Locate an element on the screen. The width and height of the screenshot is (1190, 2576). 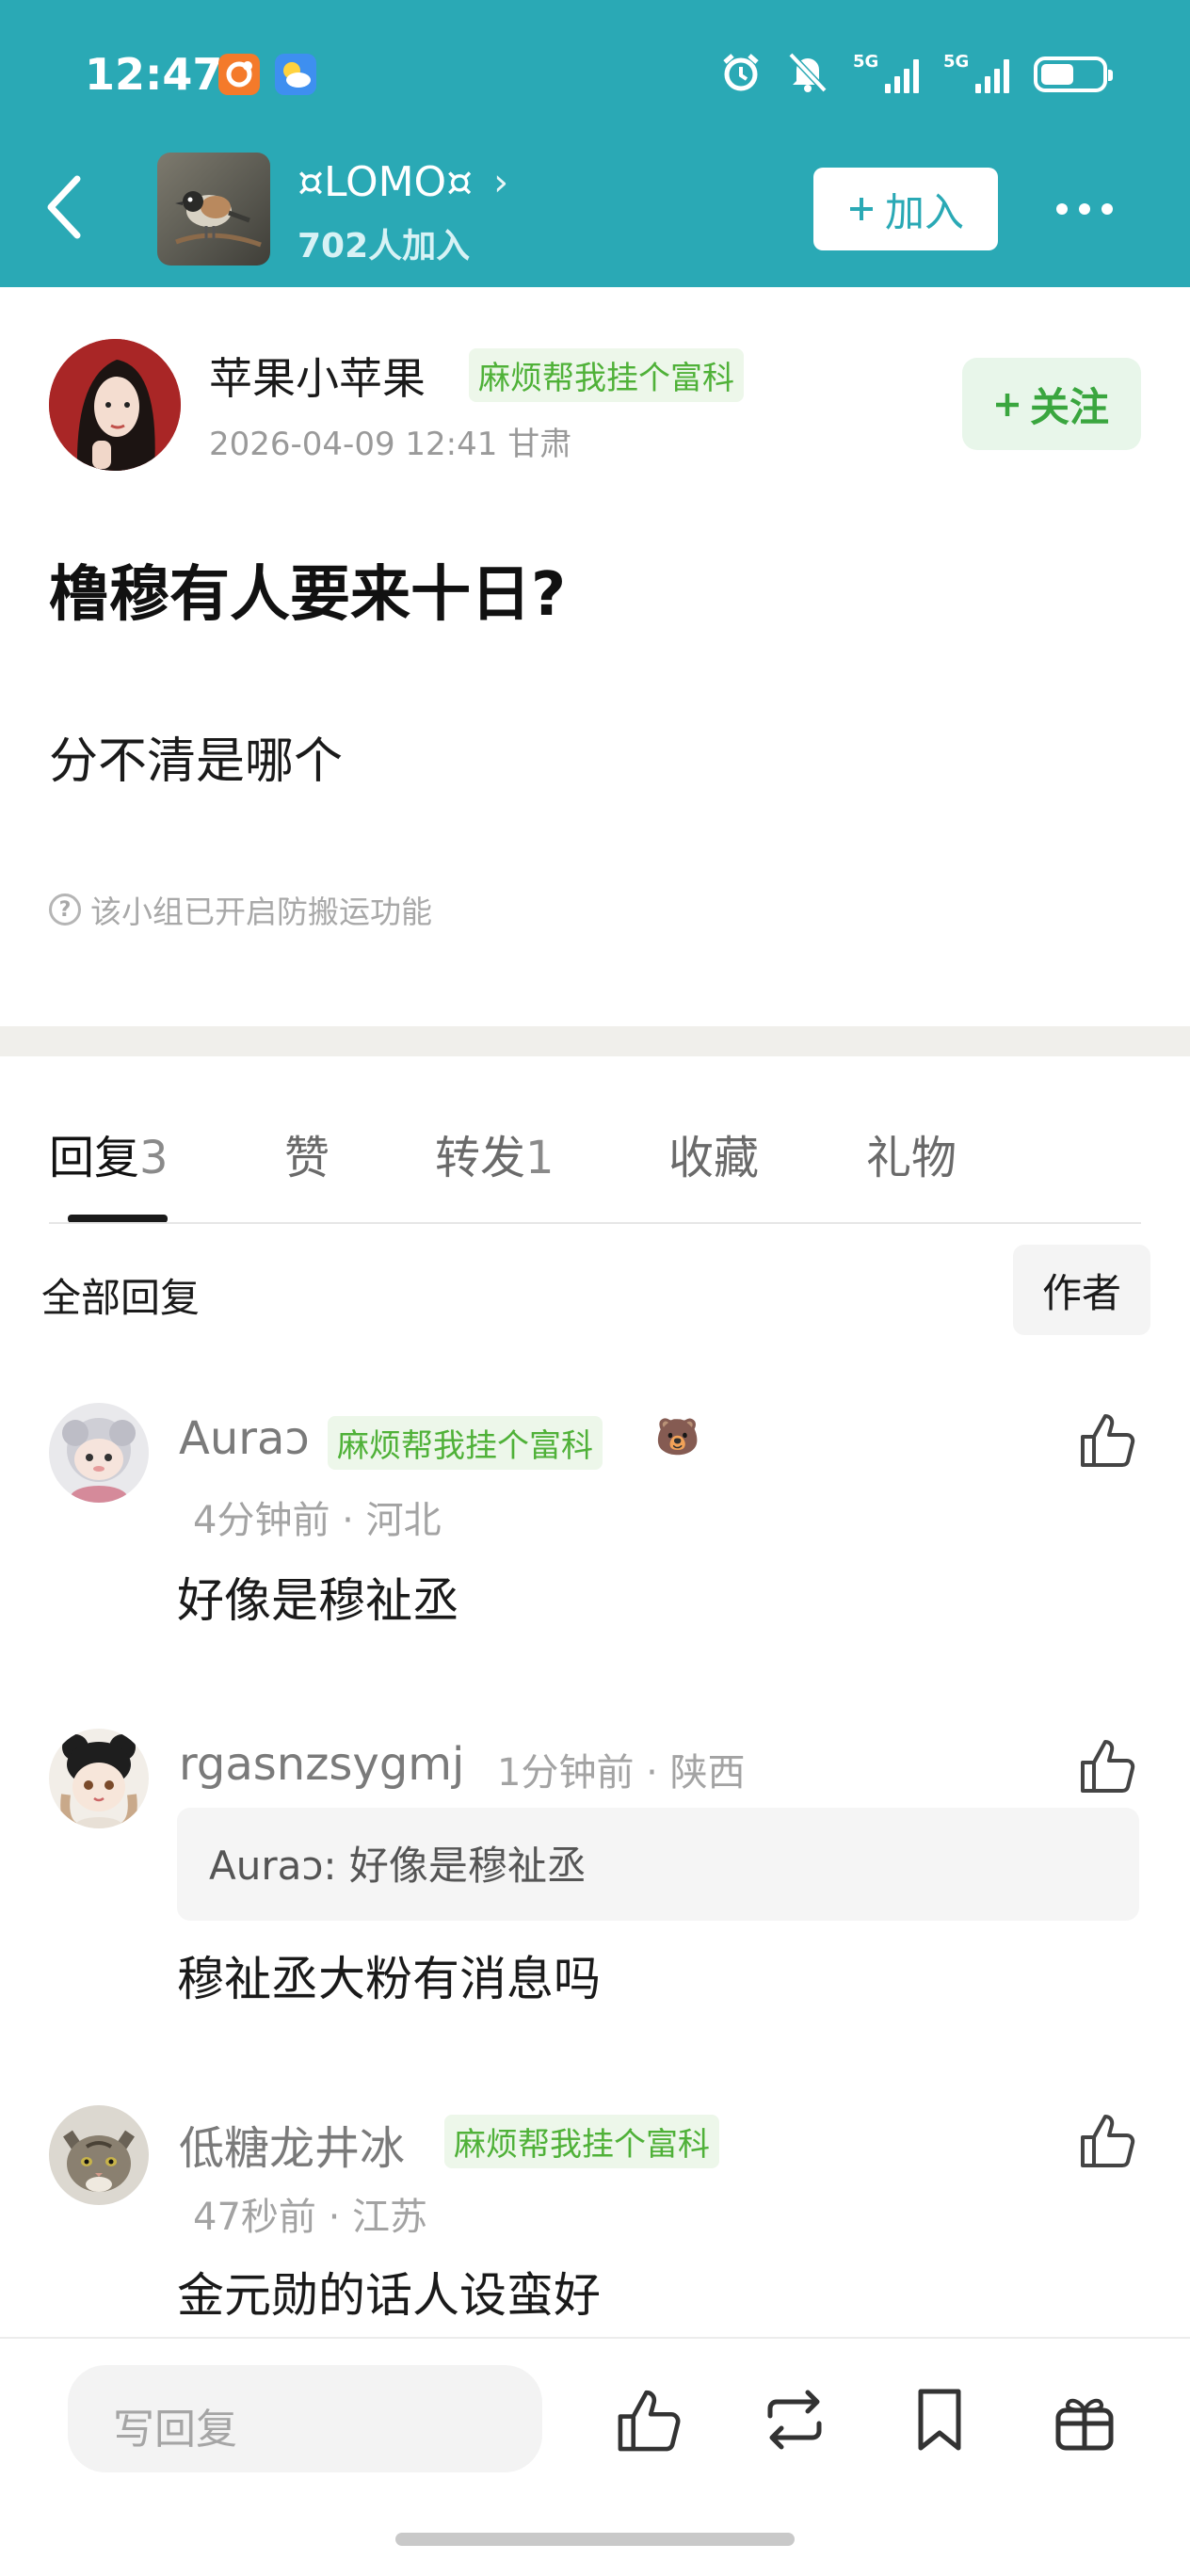
bottom-bar-divider is located at coordinates (595, 2338).